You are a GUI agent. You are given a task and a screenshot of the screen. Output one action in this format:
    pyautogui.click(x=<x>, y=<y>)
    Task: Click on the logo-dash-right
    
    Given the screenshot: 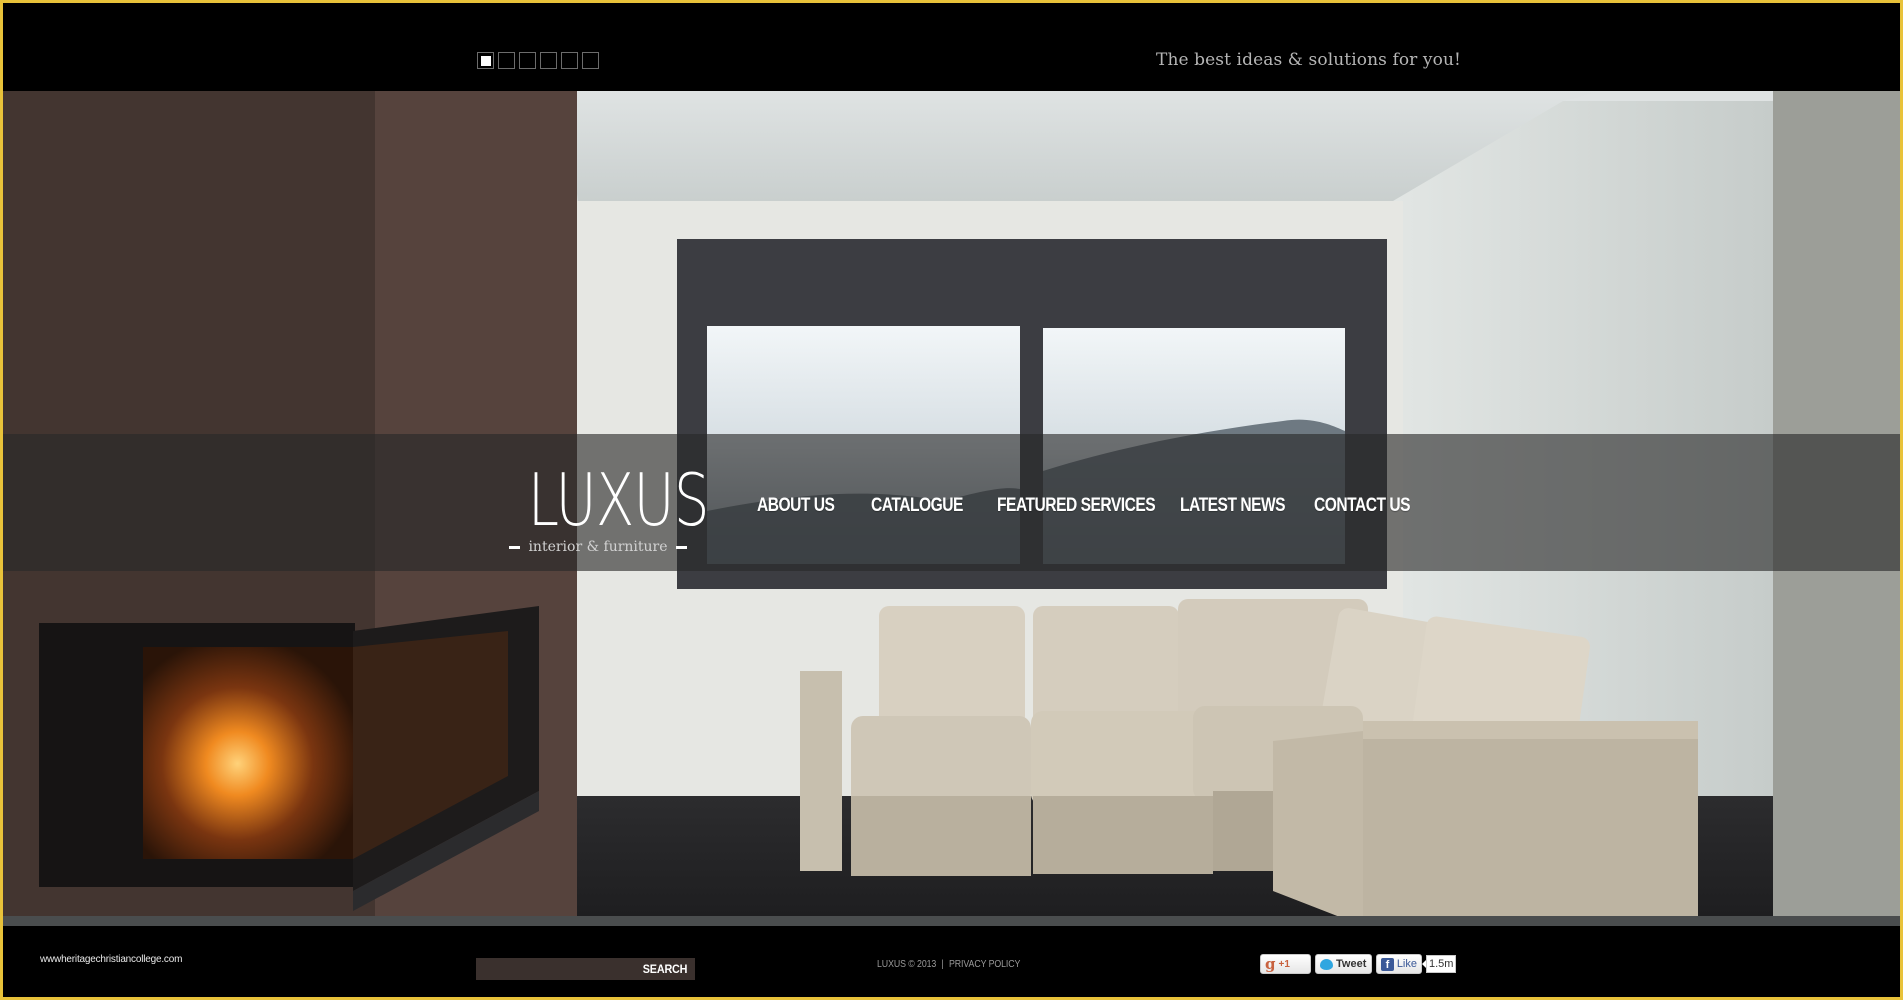 What is the action you would take?
    pyautogui.click(x=681, y=547)
    